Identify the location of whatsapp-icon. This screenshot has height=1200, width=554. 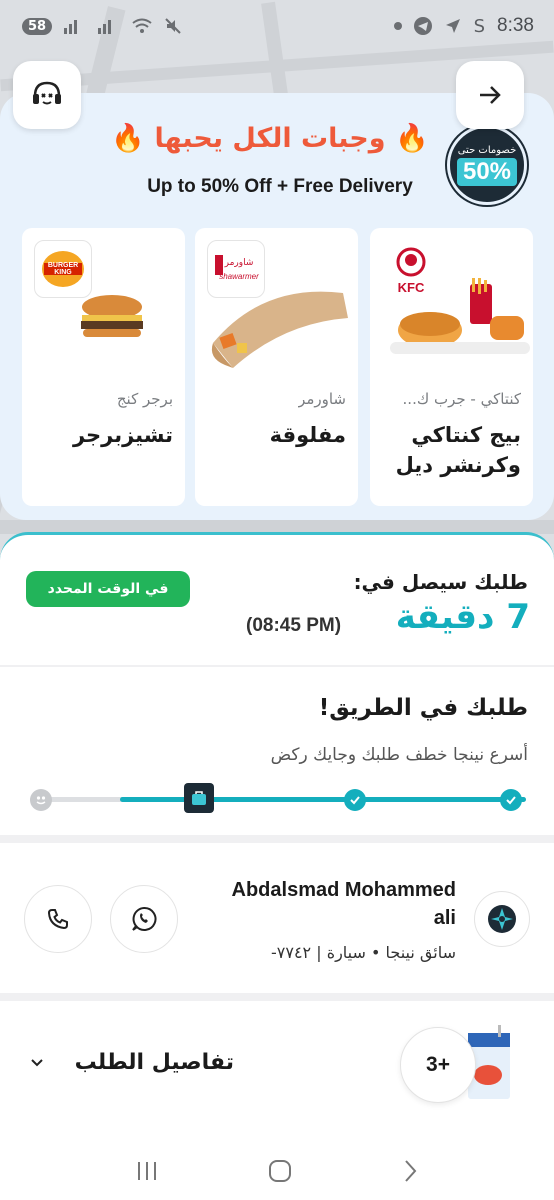
(144, 918).